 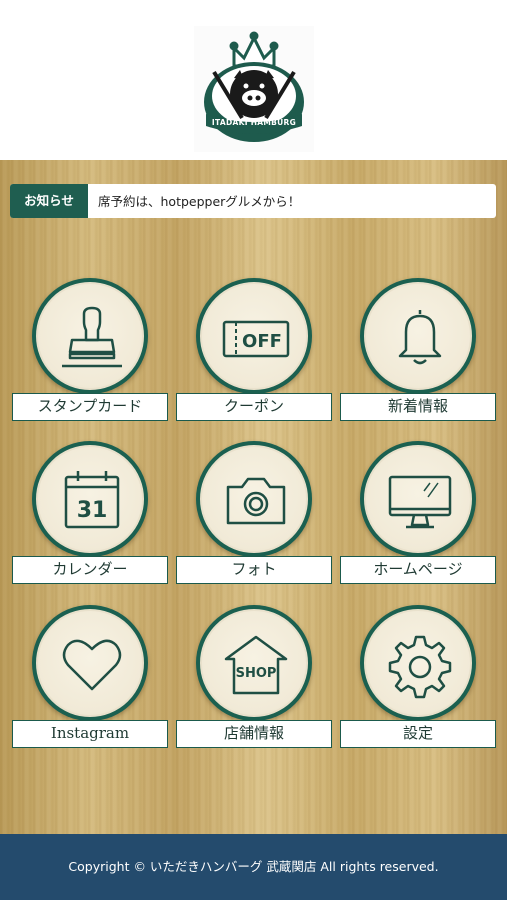 I want to click on menu-label: 店舗情報, so click(x=254, y=734).